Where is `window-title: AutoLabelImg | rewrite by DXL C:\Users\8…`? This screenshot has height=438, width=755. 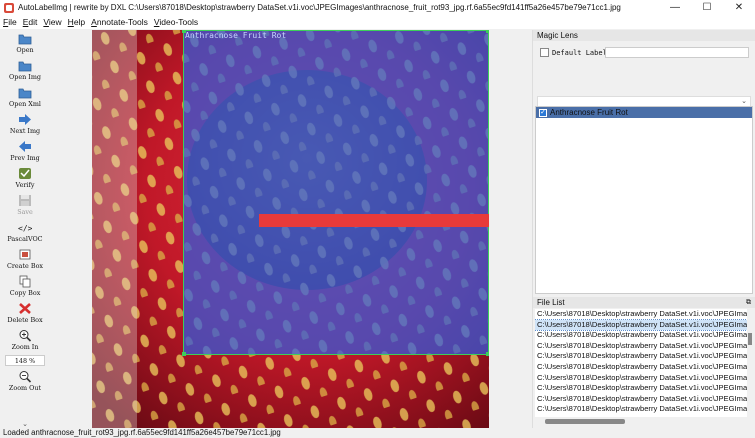
window-title: AutoLabelImg | rewrite by DXL C:\Users\8… is located at coordinates (319, 7).